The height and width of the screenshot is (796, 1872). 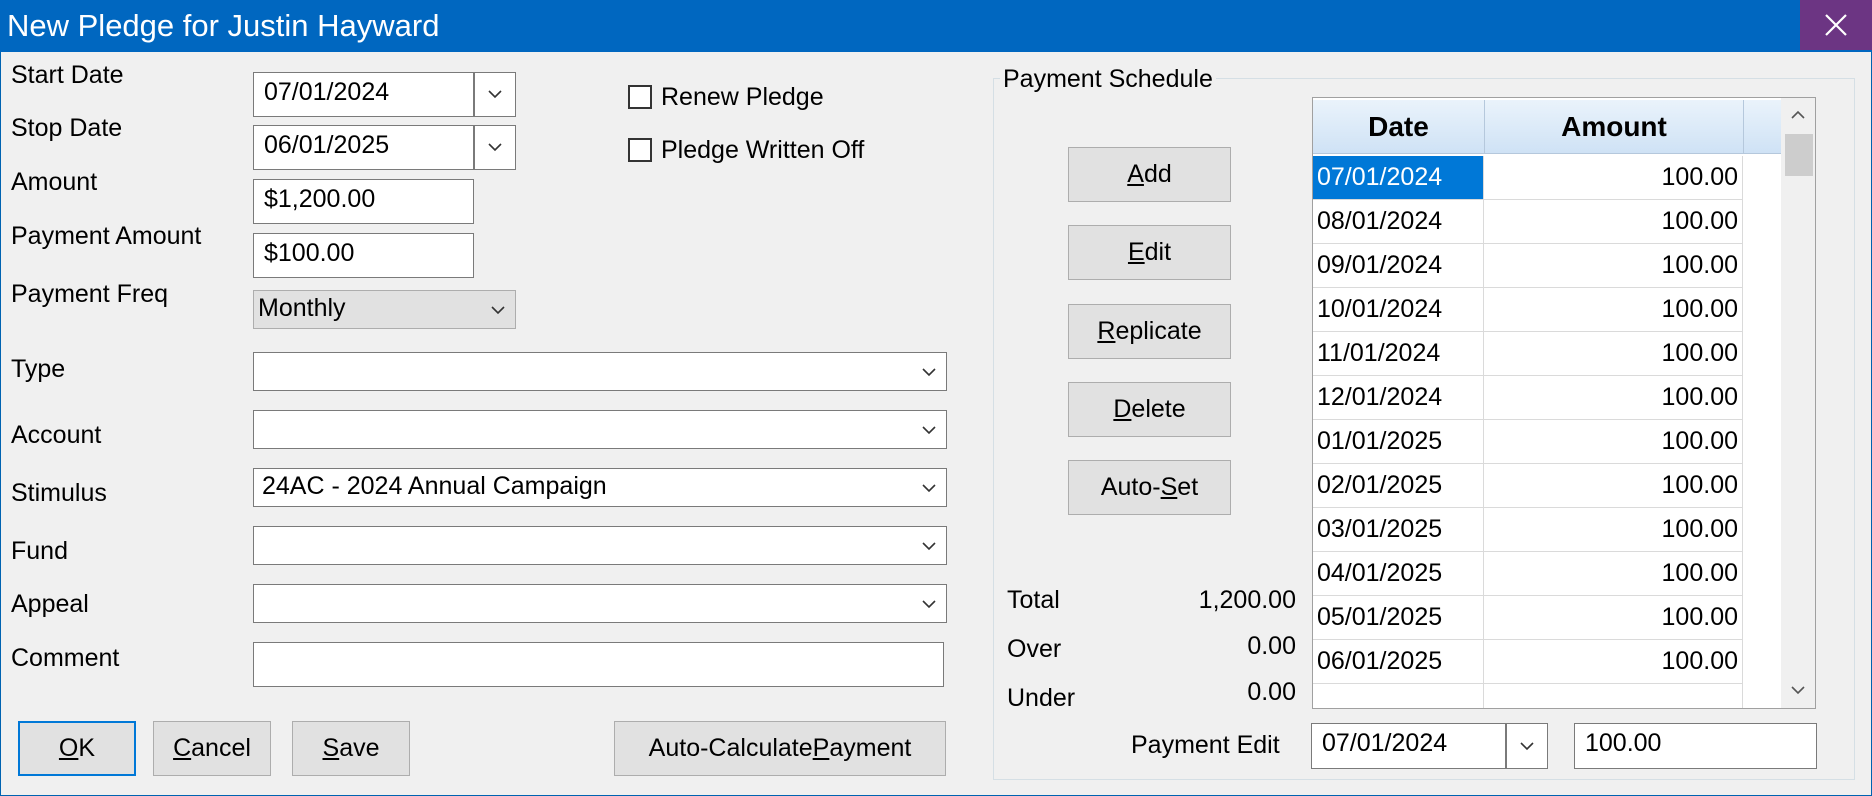 I want to click on scroll-down-arrow-icon, so click(x=1798, y=690).